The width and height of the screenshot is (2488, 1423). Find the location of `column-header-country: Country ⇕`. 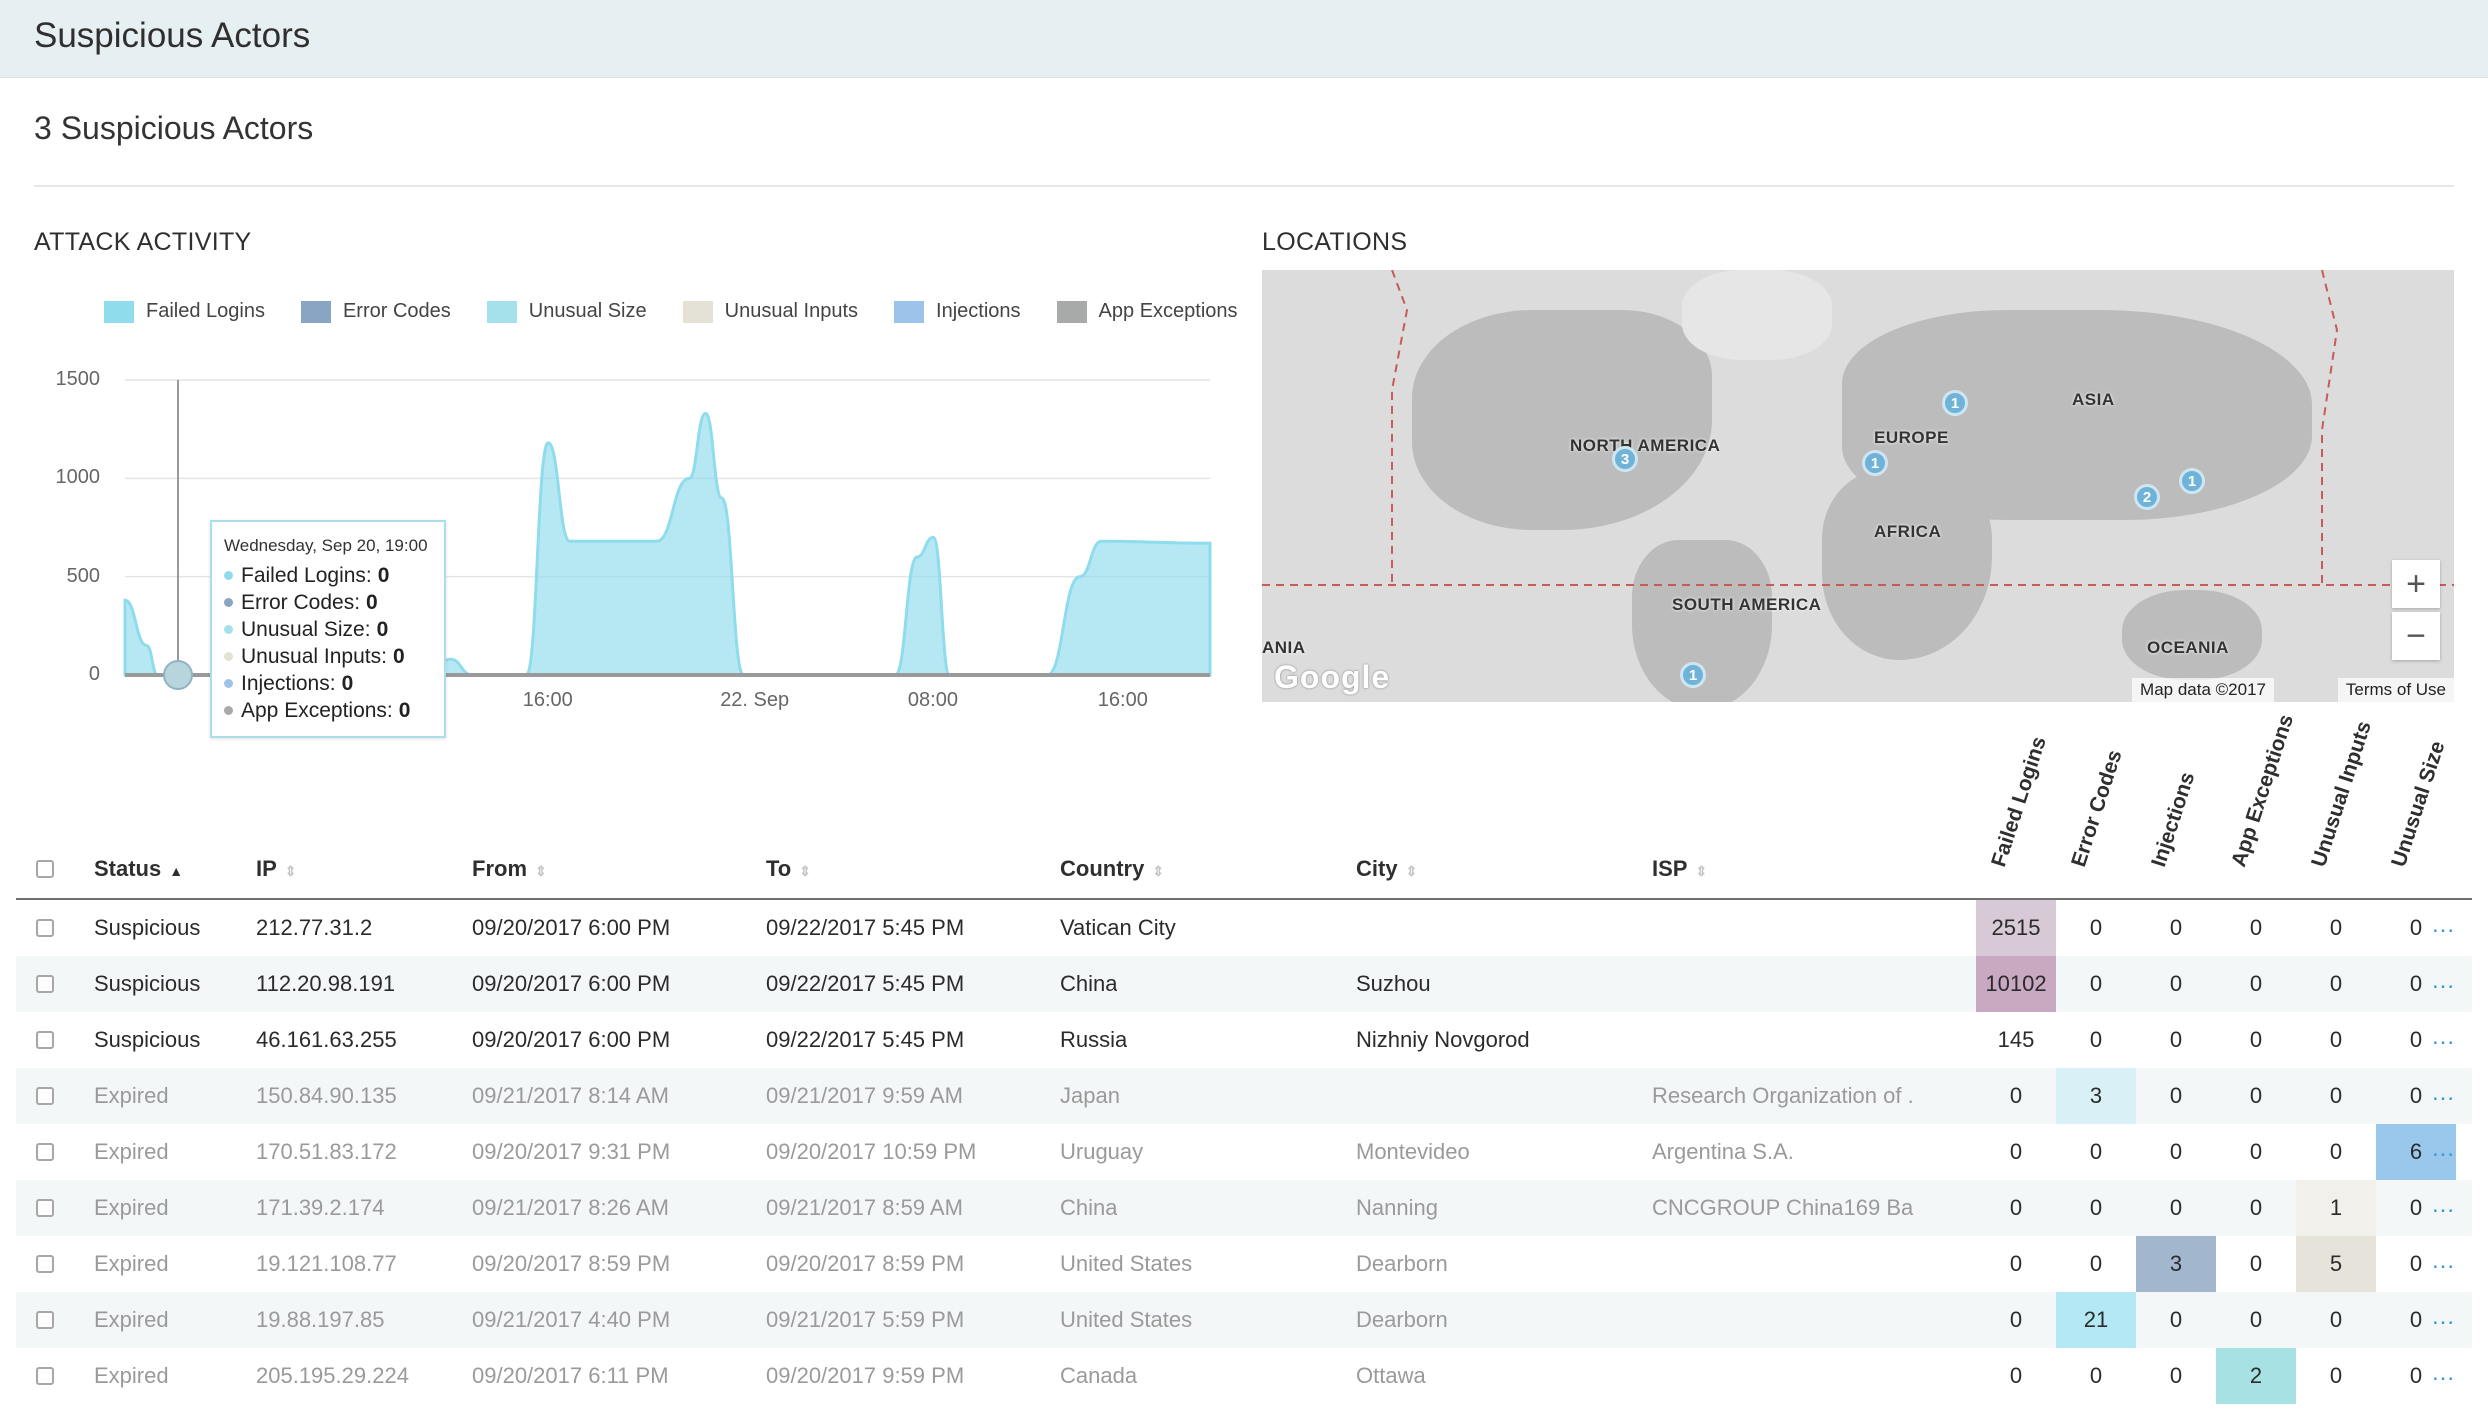

column-header-country: Country ⇕ is located at coordinates (1112, 869).